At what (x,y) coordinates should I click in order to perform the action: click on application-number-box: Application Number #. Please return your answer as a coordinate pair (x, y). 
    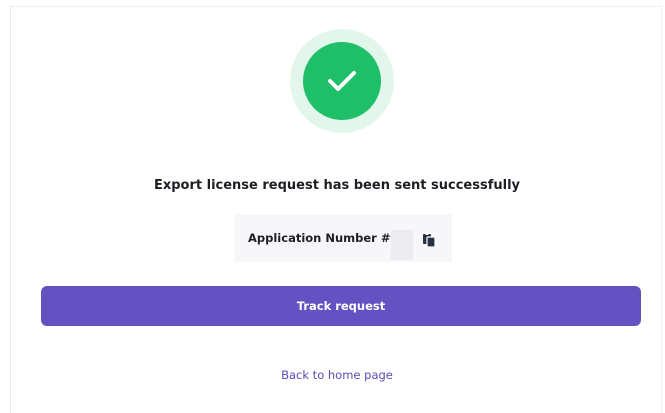
    Looking at the image, I should click on (343, 238).